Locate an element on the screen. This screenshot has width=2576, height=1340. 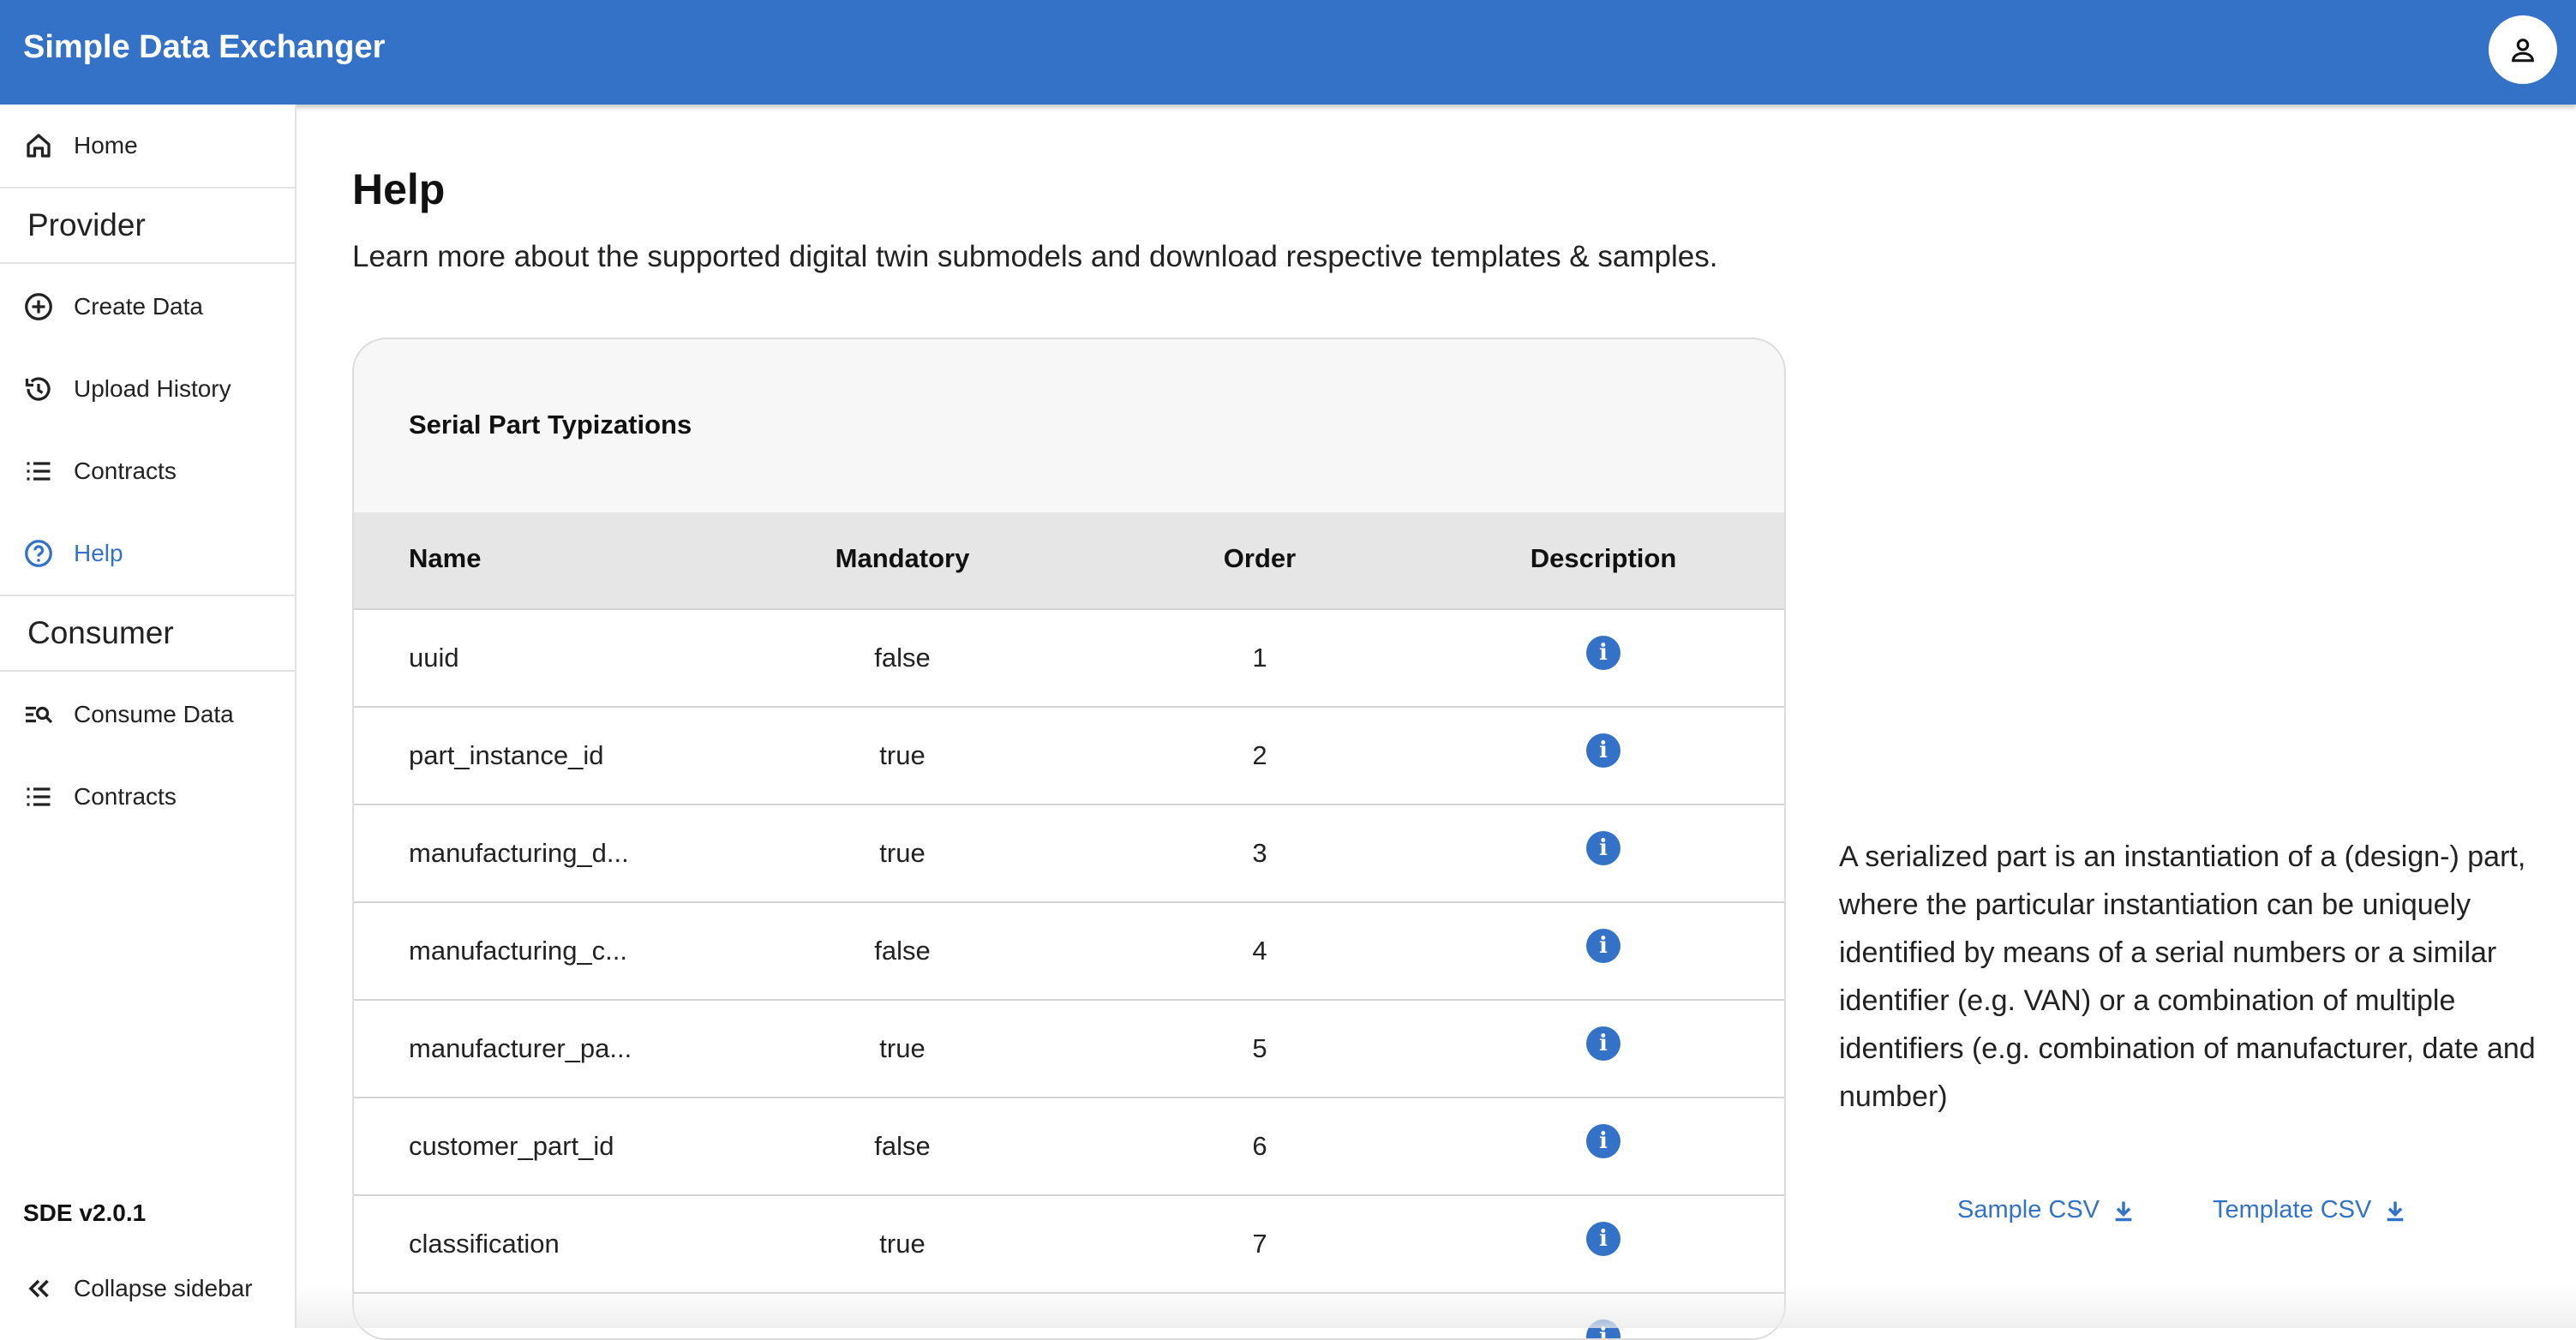
cell-order: 1 is located at coordinates (1259, 658).